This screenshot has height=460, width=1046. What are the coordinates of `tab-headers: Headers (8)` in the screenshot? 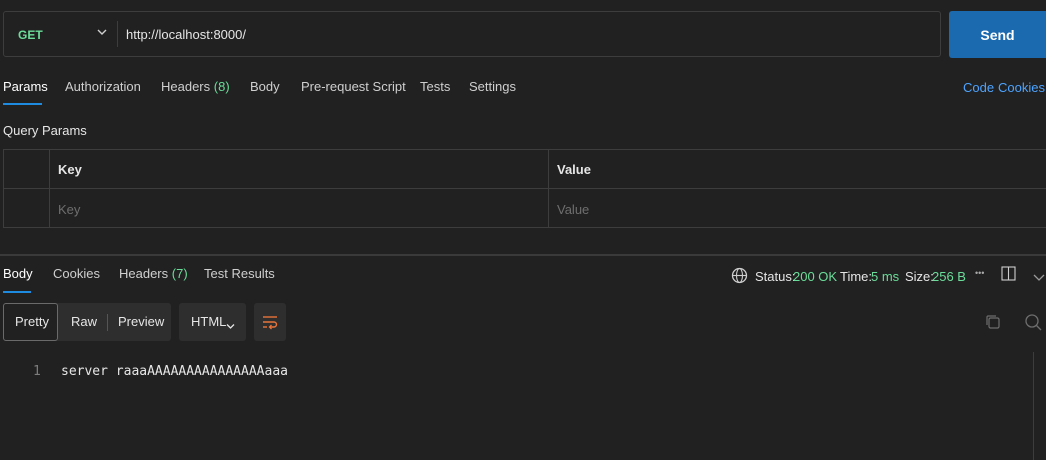 It's located at (195, 86).